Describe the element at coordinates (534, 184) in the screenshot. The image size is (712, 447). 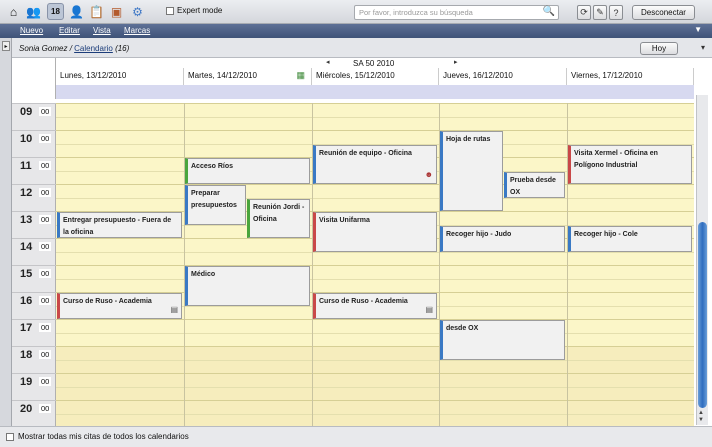
I see `appointment: Prueba desde OX` at that location.